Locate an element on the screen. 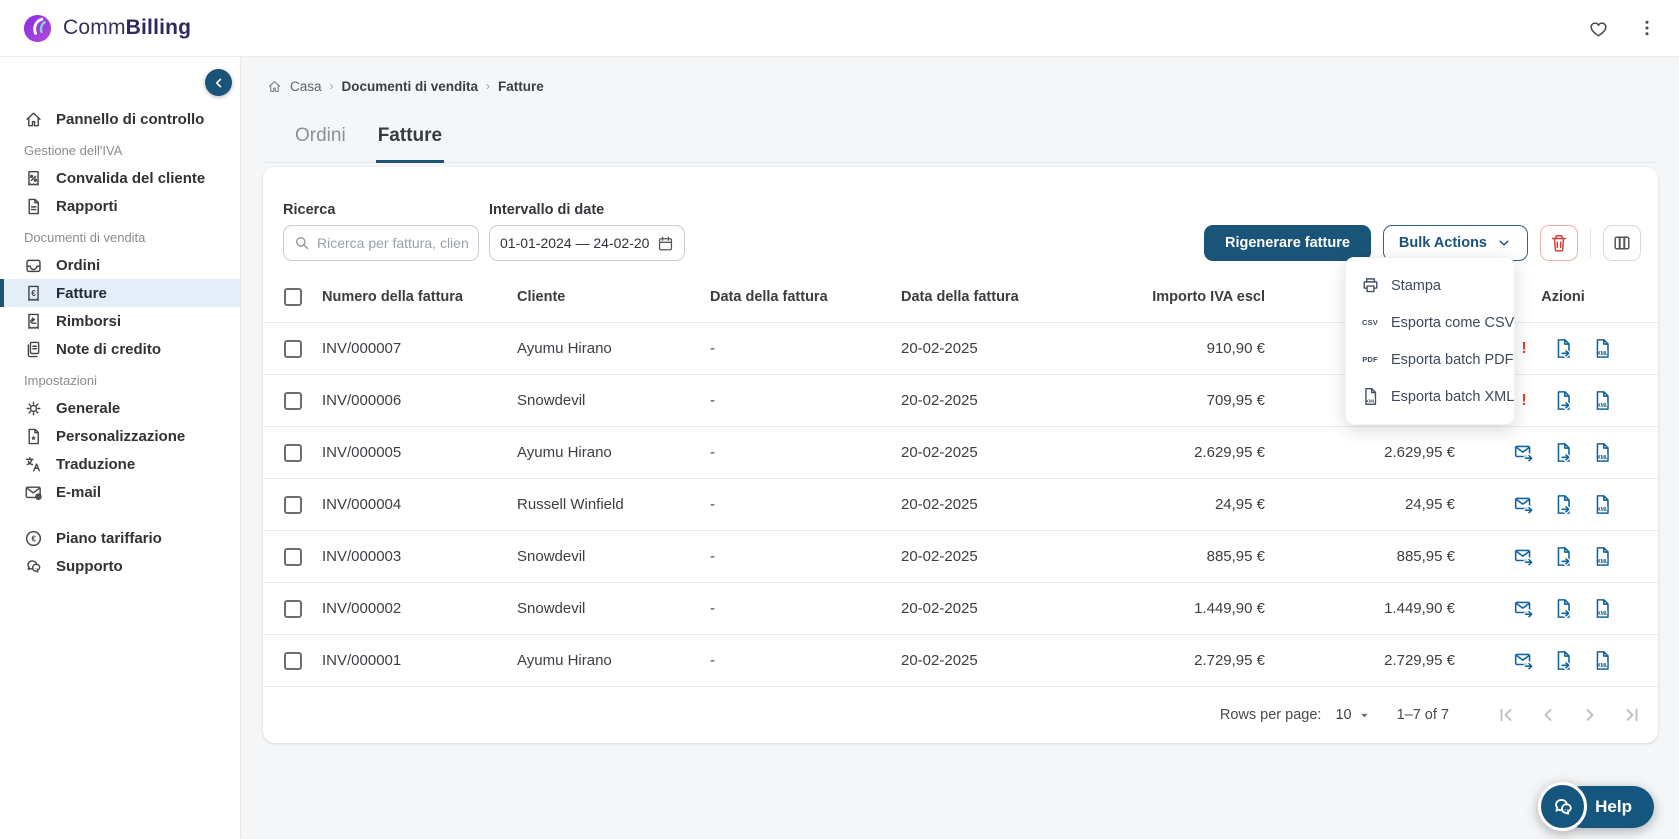  regenerate-invoices-button: Rigenerare fatture is located at coordinates (1287, 243).